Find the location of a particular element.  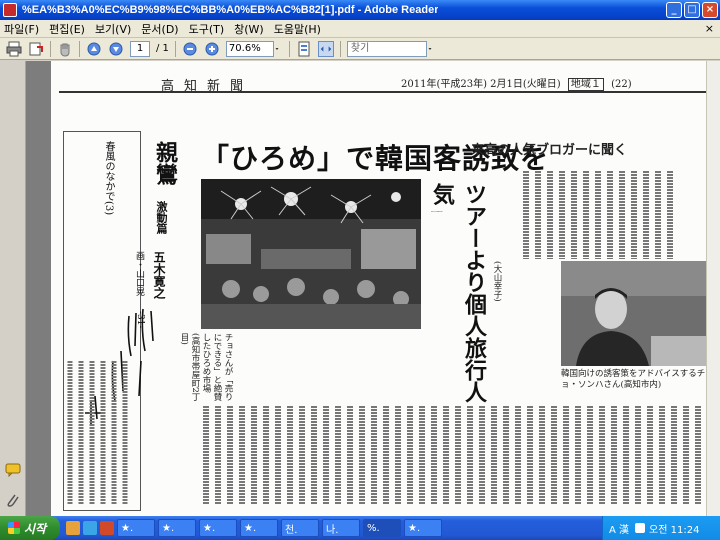

photo1-caption: チョさんが「売りにできる」と絶賛したひろめ市場(高知市帯屋町2丁目) is located at coordinates (206, 367).